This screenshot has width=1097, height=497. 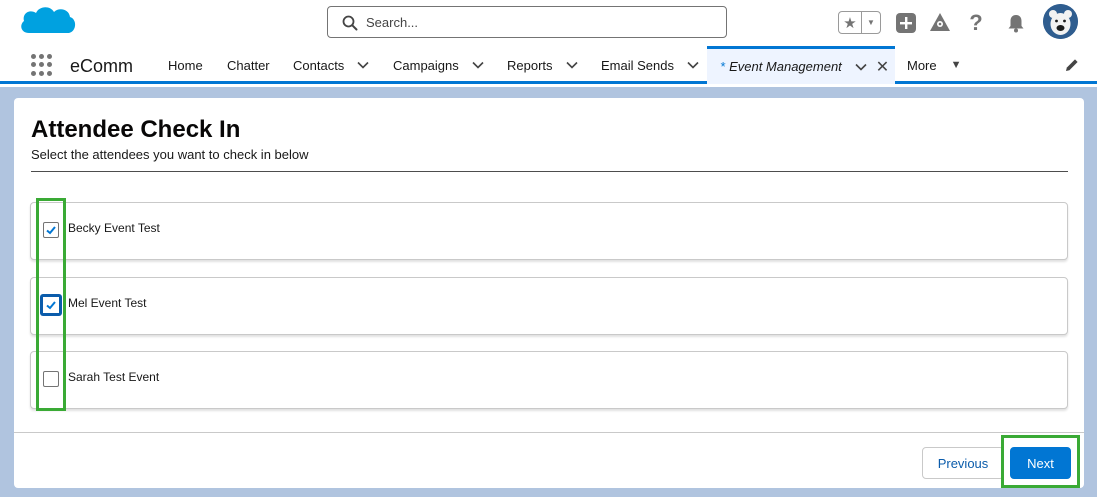 What do you see at coordinates (114, 228) in the screenshot?
I see `attendee-name: Becky Event Test` at bounding box center [114, 228].